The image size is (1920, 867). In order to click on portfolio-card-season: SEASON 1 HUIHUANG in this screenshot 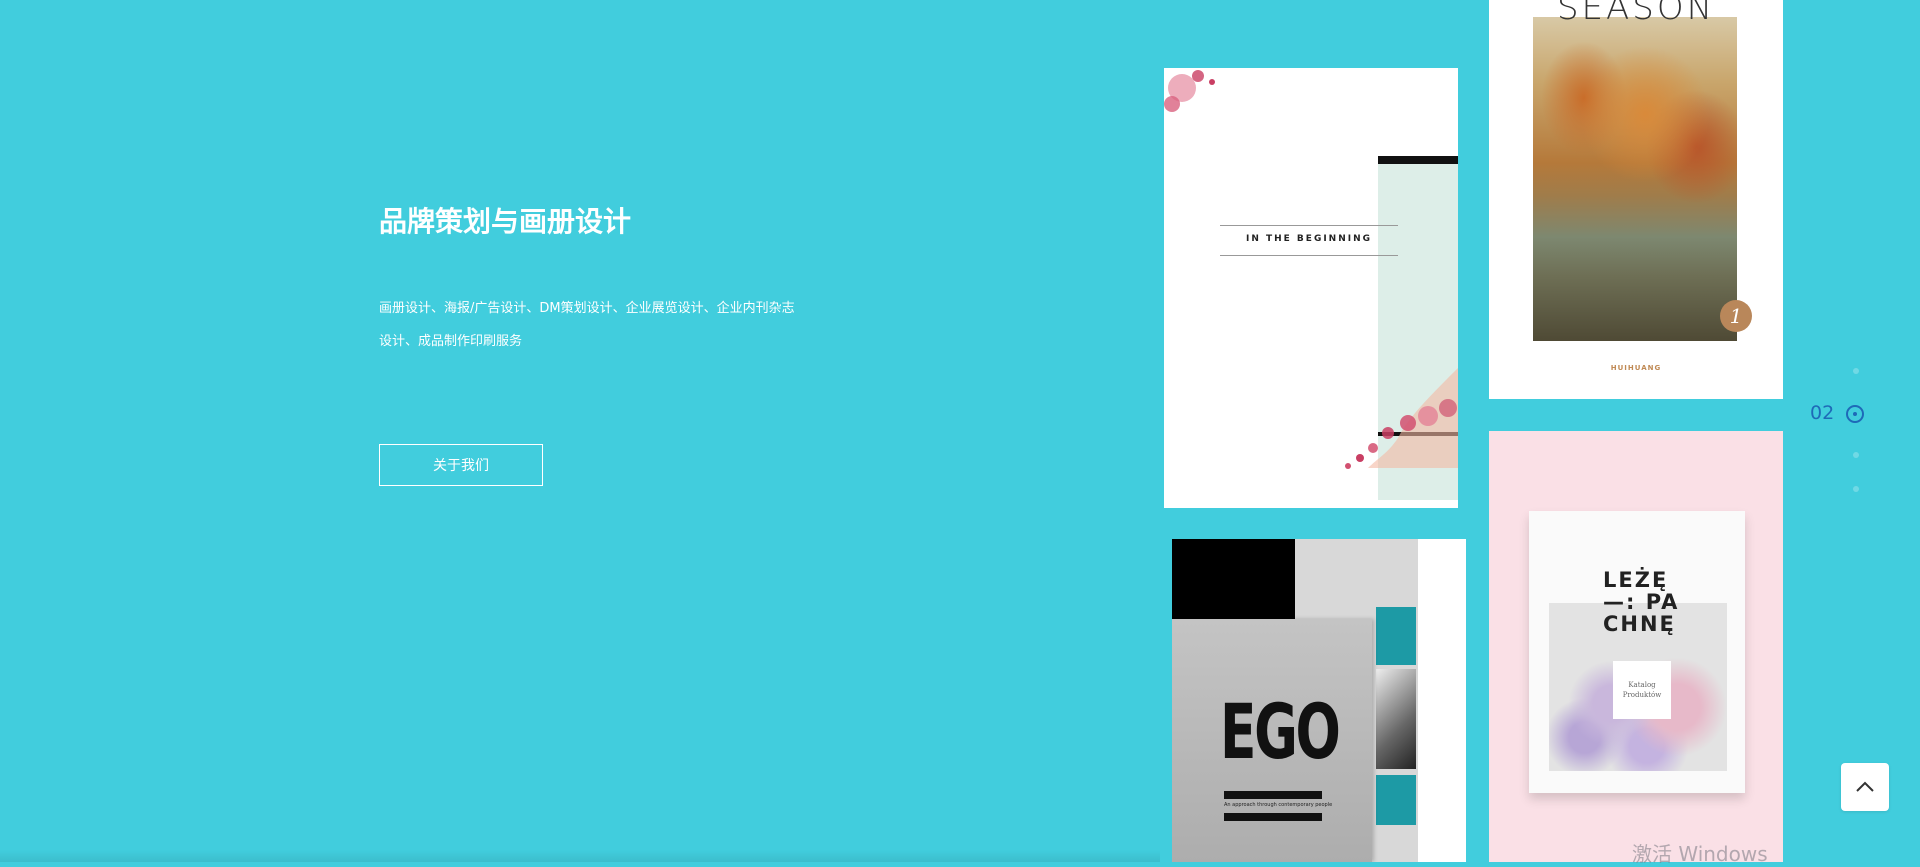, I will do `click(1636, 199)`.